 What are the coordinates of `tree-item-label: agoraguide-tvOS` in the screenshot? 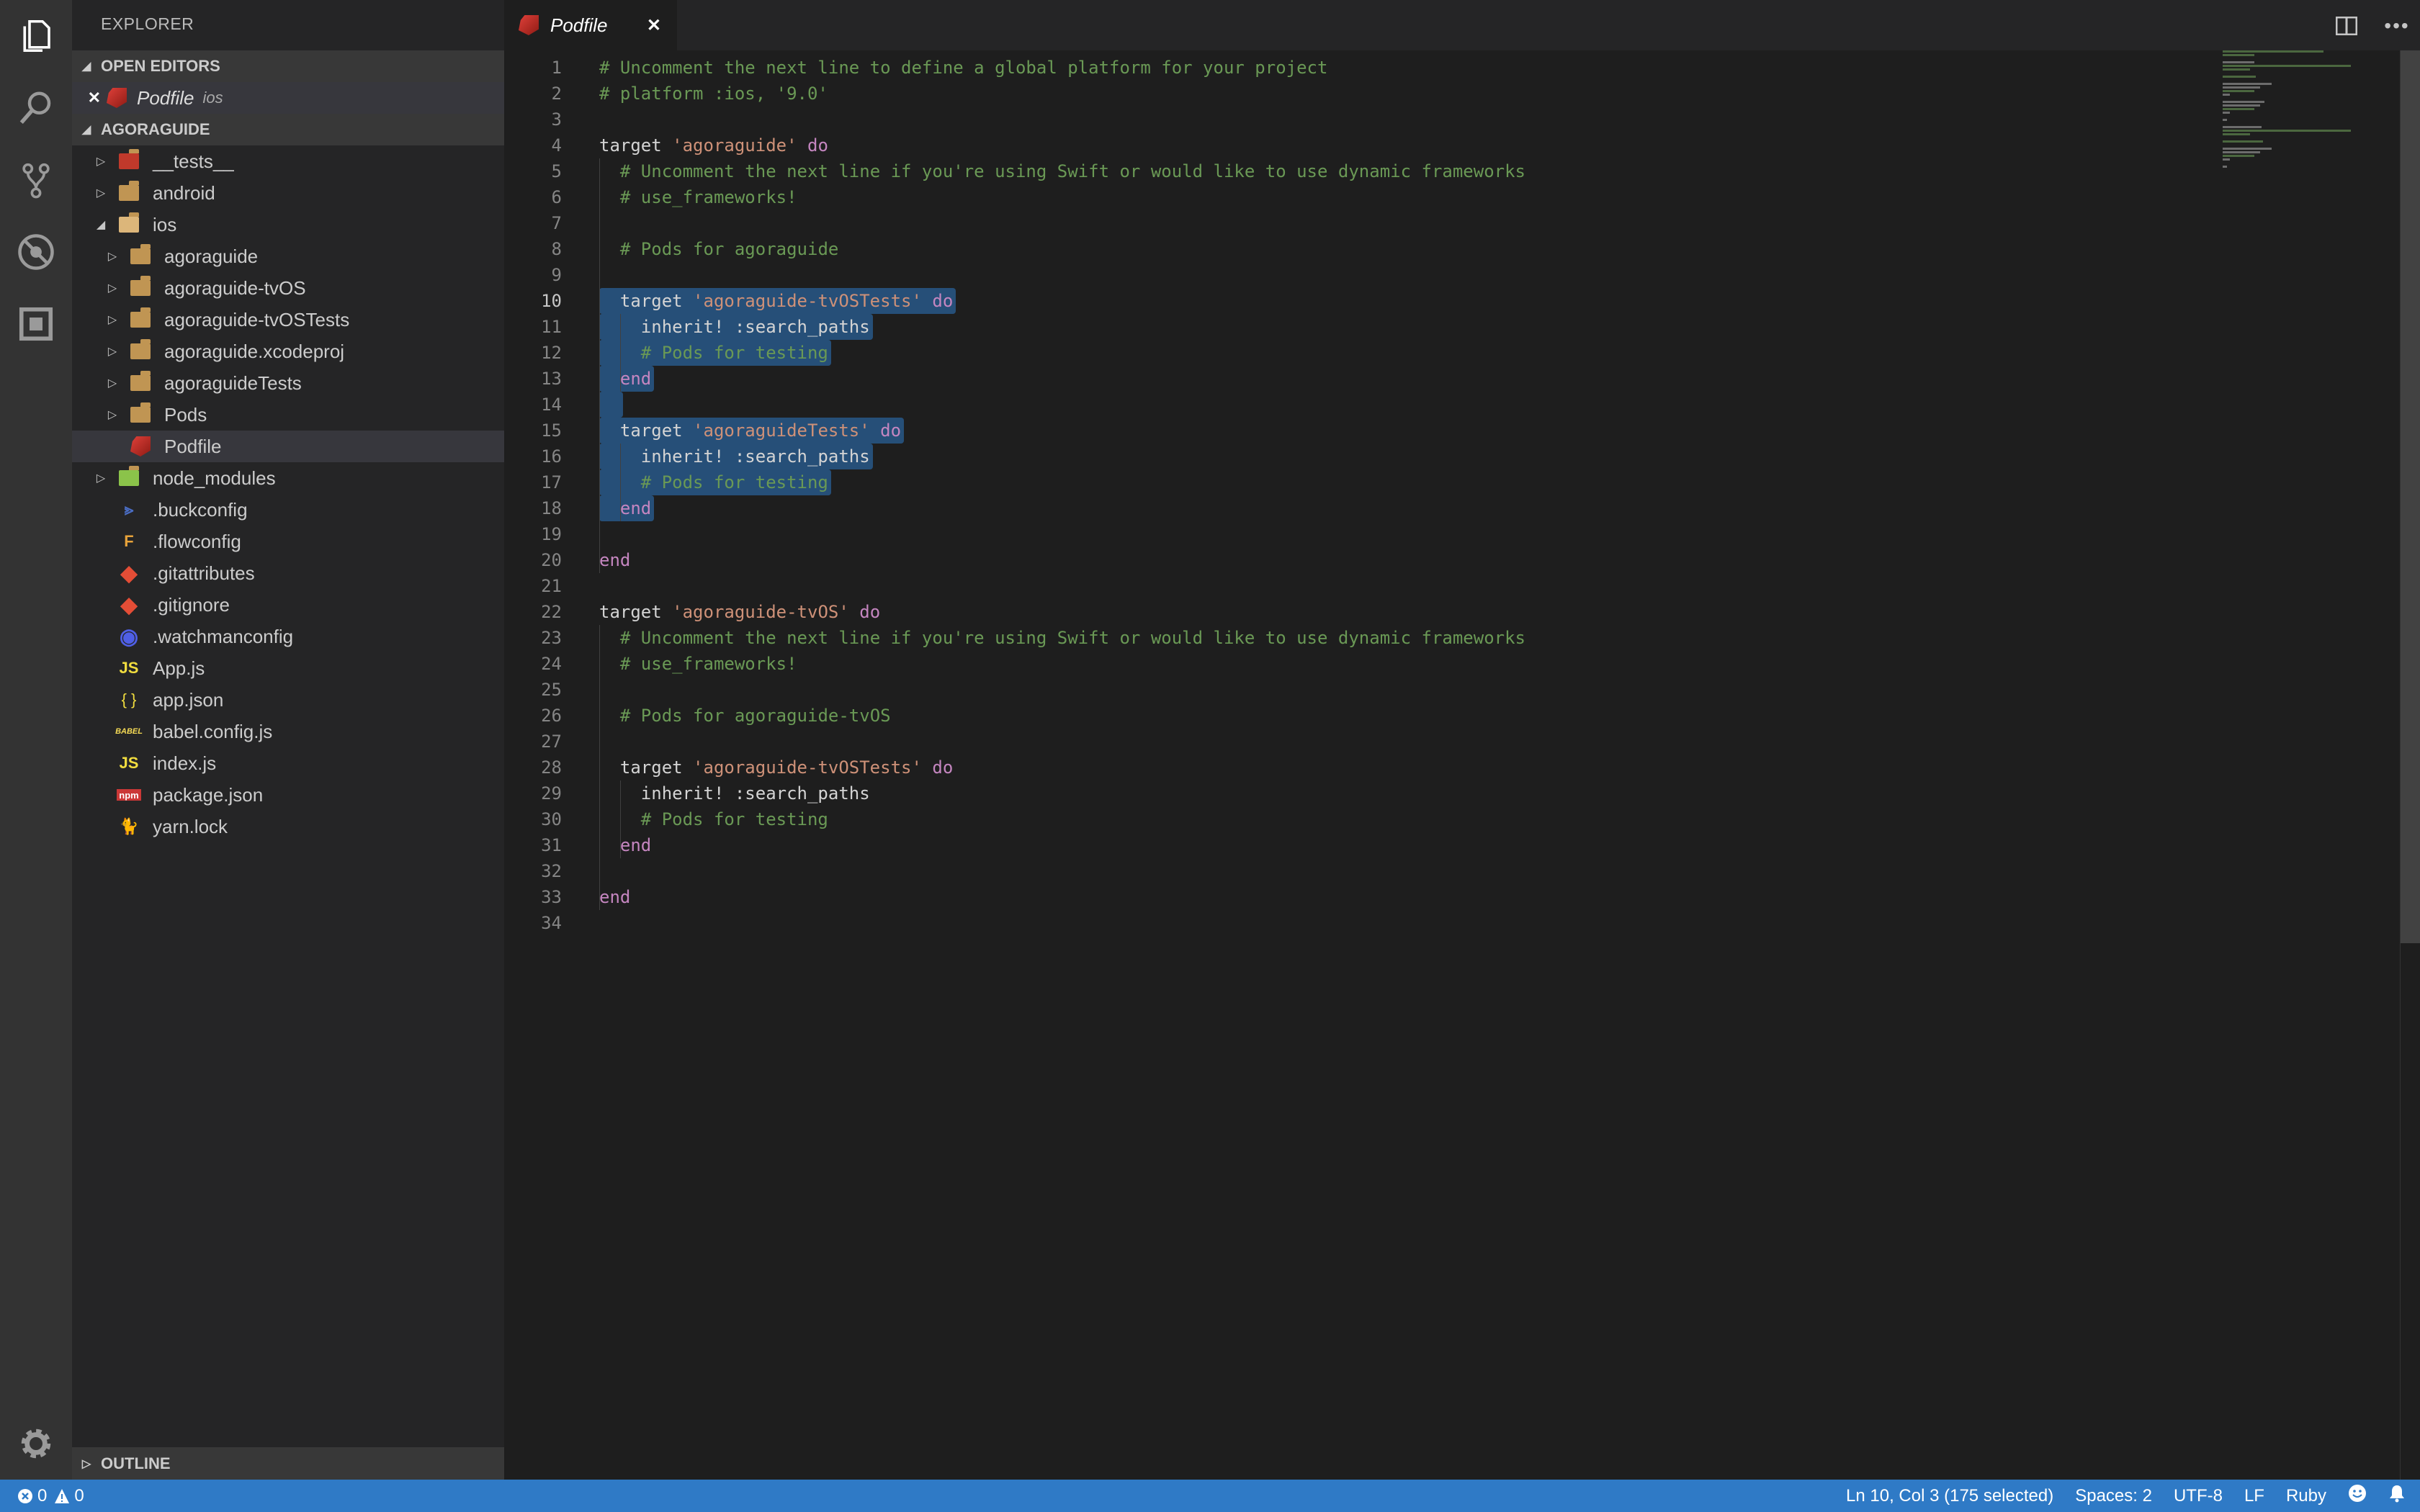 It's located at (235, 287).